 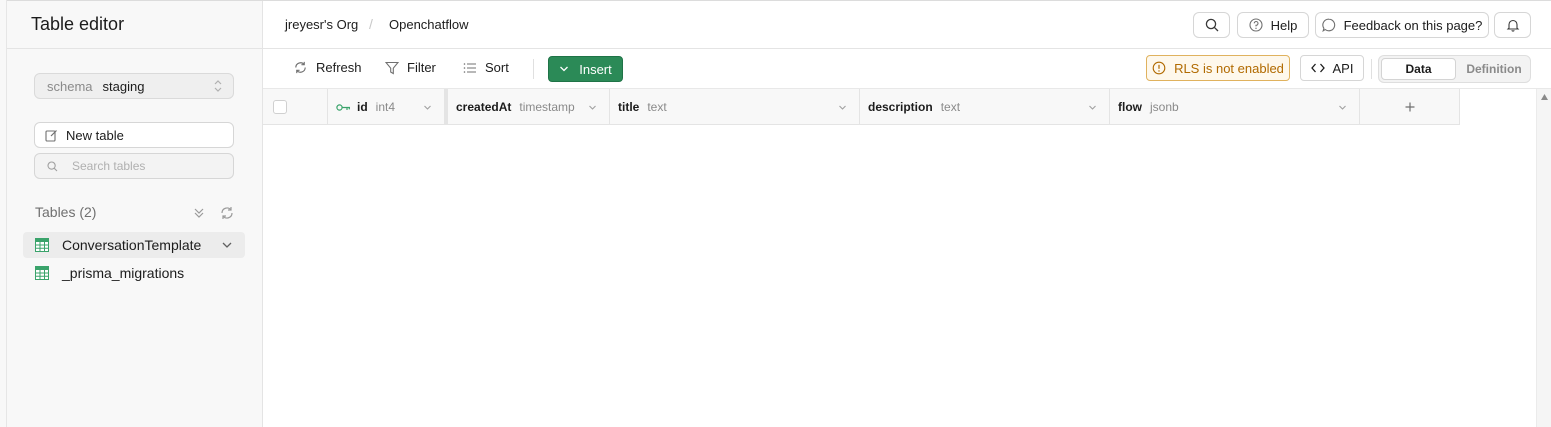 What do you see at coordinates (321, 24) in the screenshot?
I see `breadcrumb-org: jreyesr's Org` at bounding box center [321, 24].